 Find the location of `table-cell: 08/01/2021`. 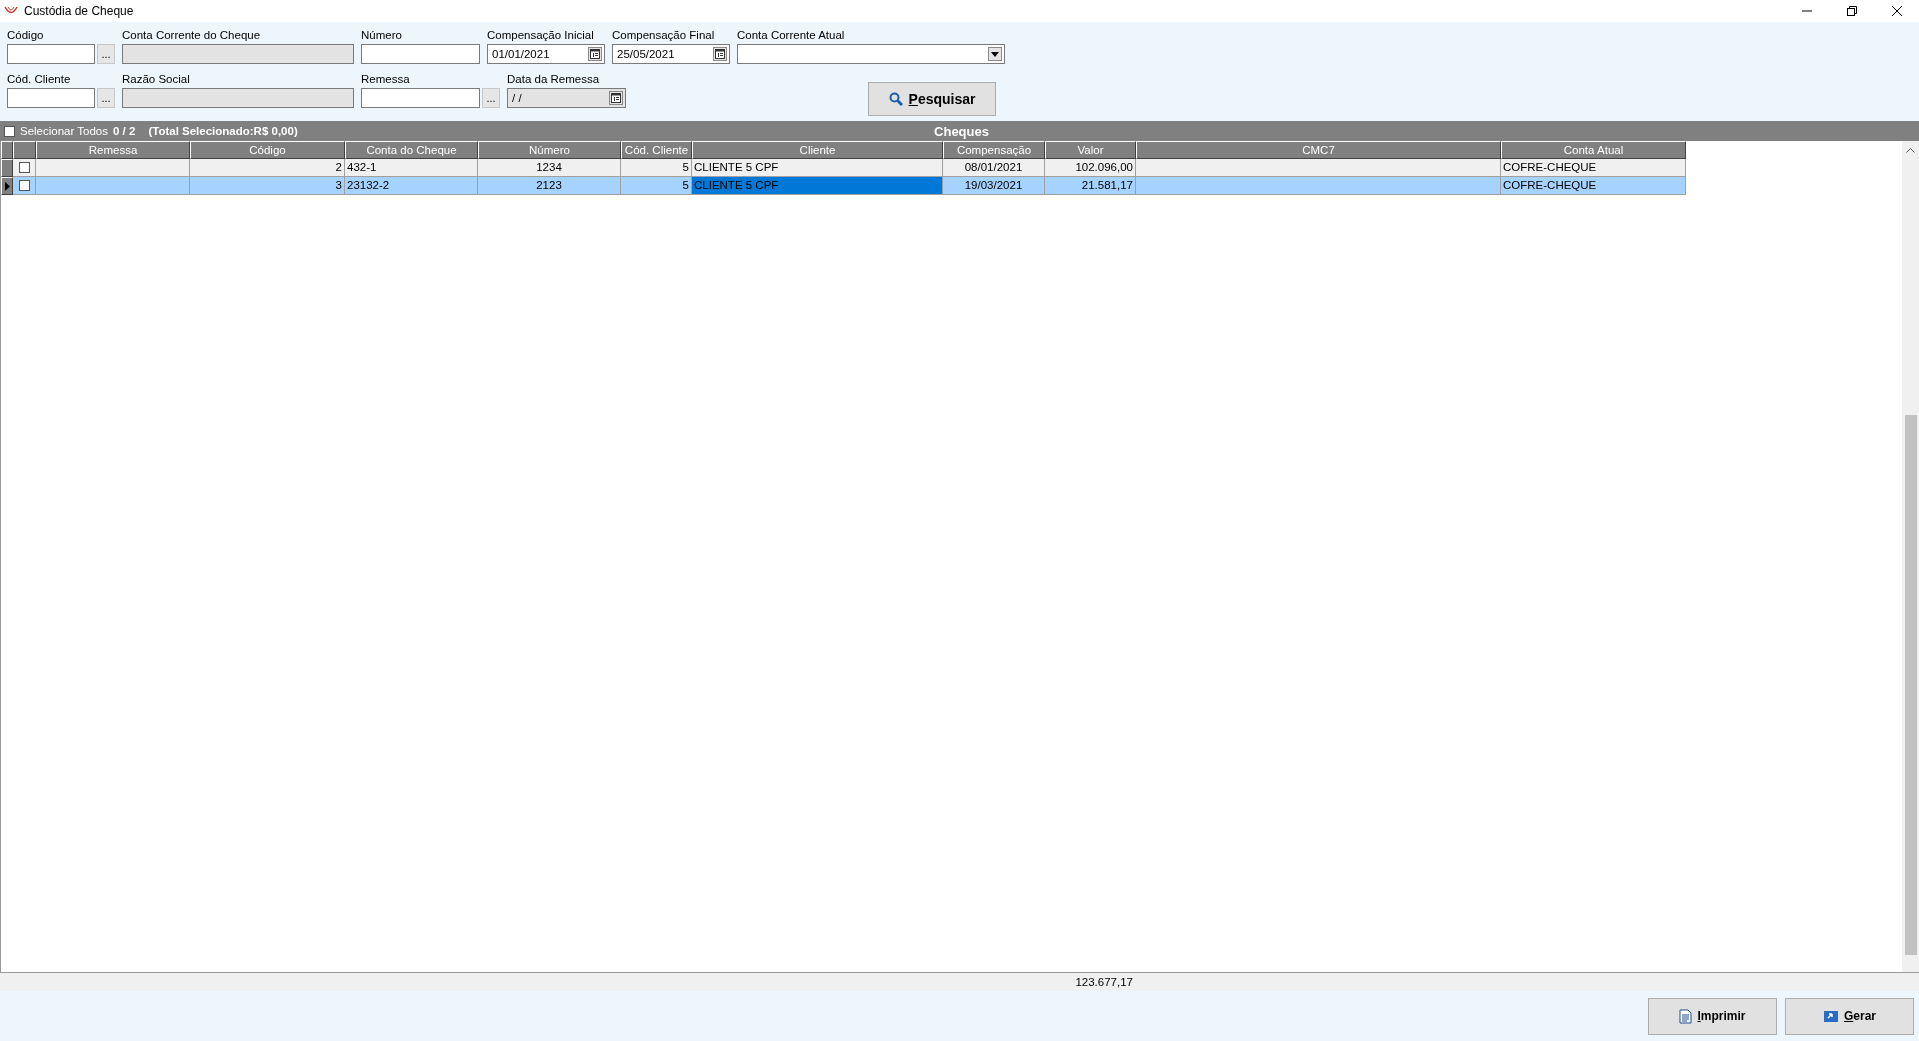

table-cell: 08/01/2021 is located at coordinates (994, 168).